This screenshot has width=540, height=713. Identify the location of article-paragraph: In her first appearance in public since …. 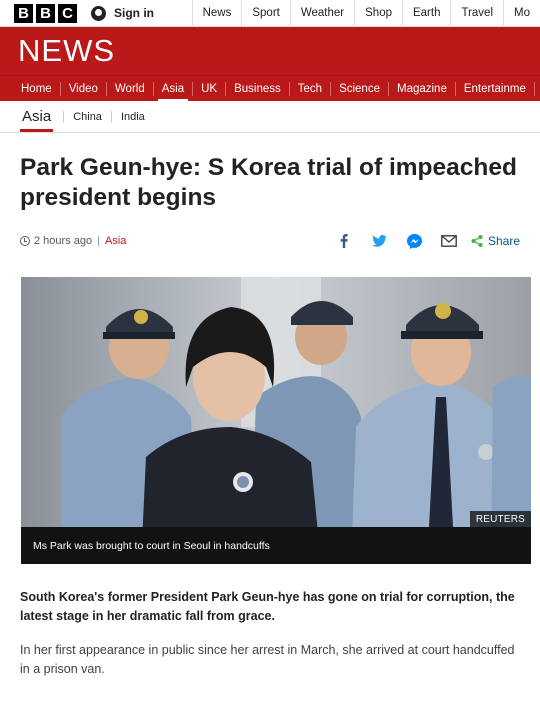
(267, 659).